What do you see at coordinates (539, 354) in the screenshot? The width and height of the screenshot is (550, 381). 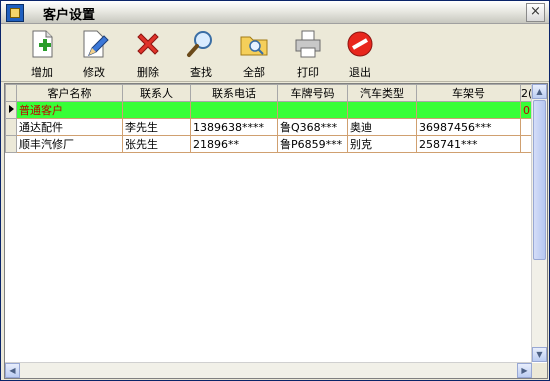 I see `scroll-down-button: ▼` at bounding box center [539, 354].